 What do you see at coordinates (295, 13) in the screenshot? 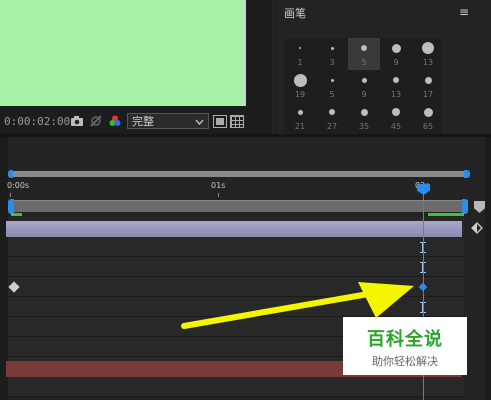
I see `panel-title: 画笔` at bounding box center [295, 13].